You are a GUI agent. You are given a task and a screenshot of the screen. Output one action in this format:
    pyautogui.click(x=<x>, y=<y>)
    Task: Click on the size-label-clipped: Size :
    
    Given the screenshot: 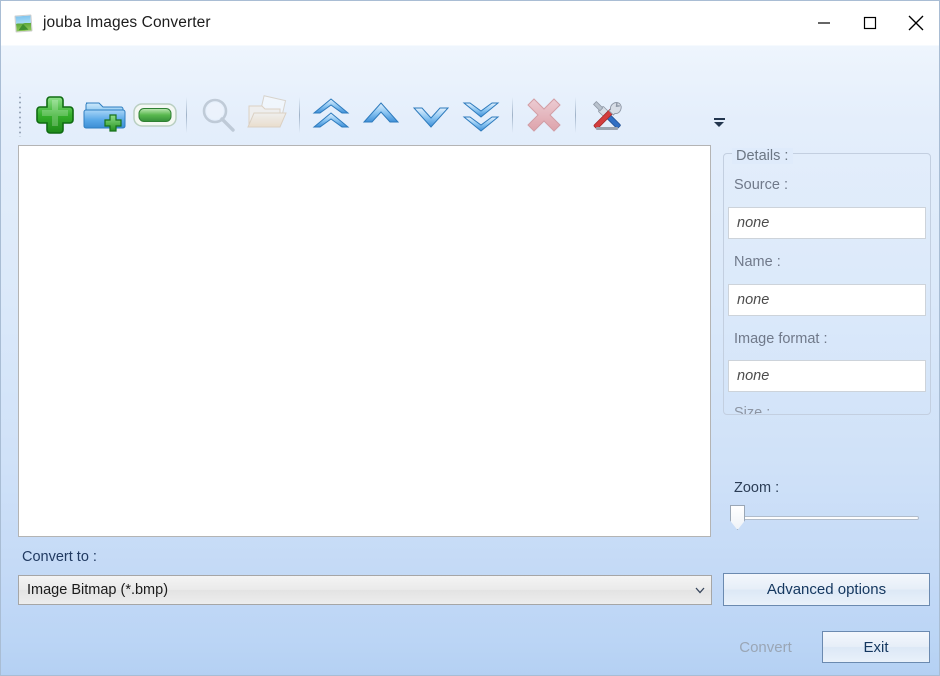 What is the action you would take?
    pyautogui.click(x=752, y=409)
    